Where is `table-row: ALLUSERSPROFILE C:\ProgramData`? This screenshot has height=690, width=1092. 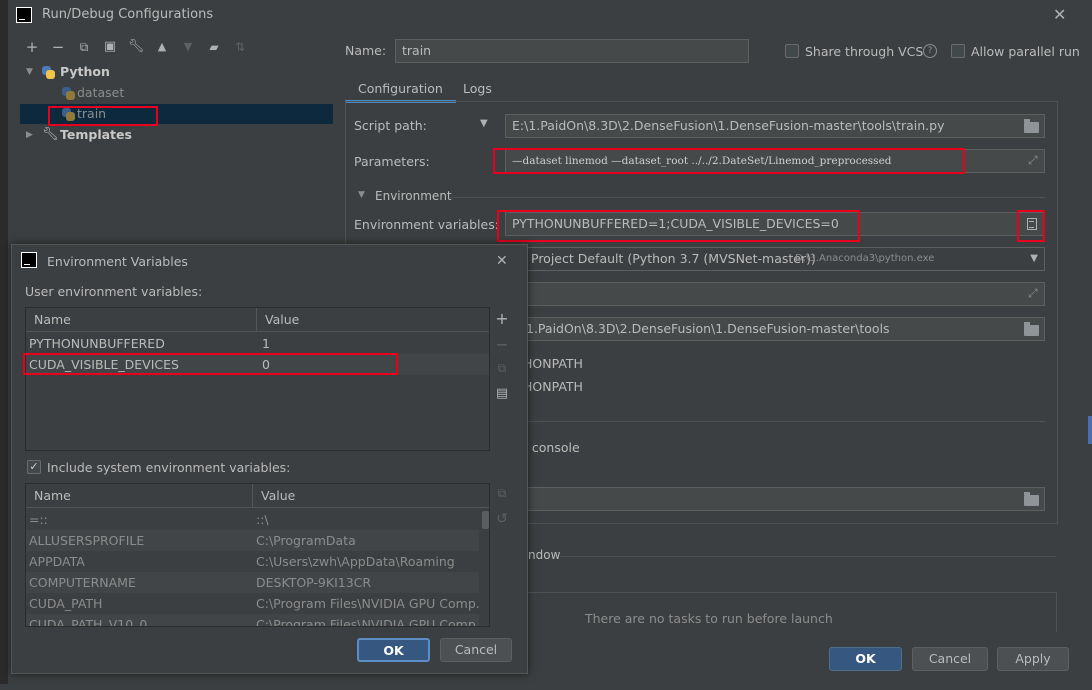 table-row: ALLUSERSPROFILE C:\ProgramData is located at coordinates (252, 540).